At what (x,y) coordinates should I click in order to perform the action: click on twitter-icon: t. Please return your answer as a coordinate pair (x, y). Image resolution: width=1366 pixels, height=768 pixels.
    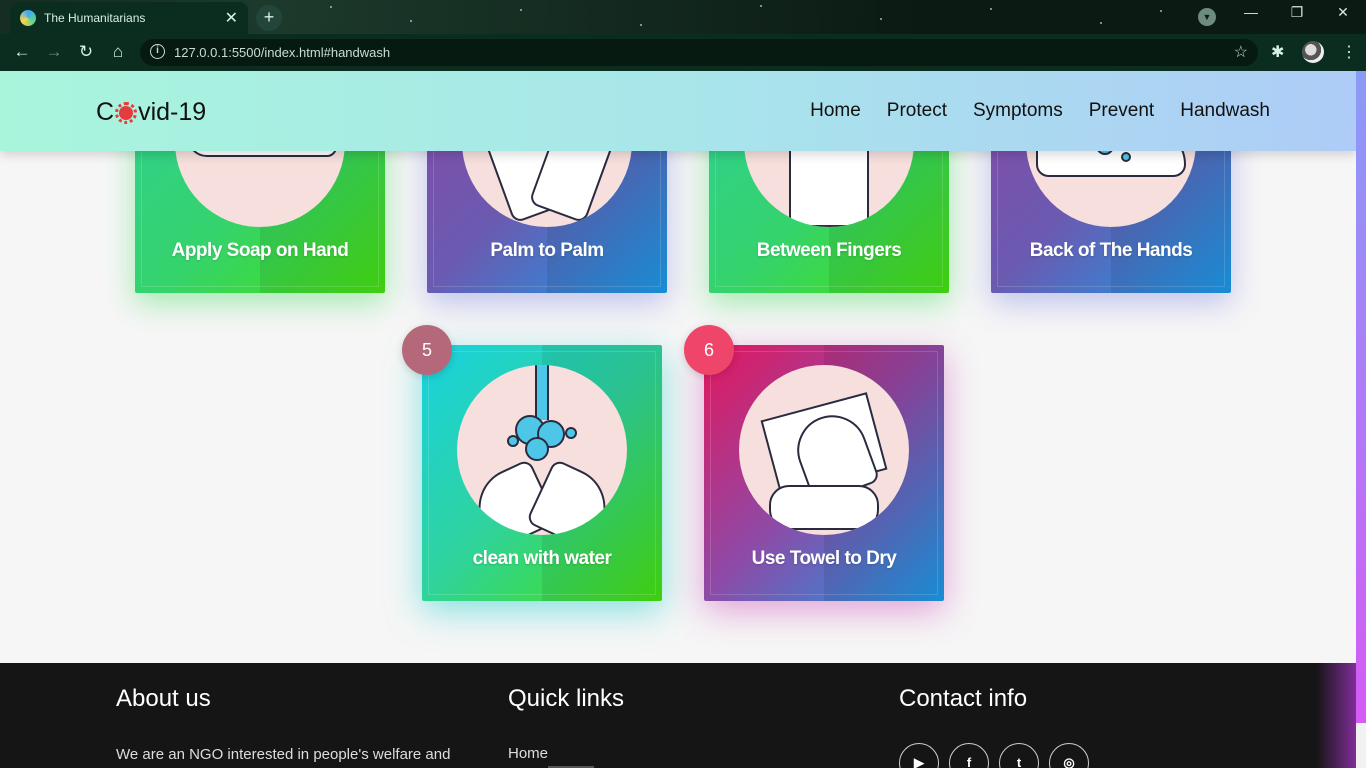
    Looking at the image, I should click on (1019, 755).